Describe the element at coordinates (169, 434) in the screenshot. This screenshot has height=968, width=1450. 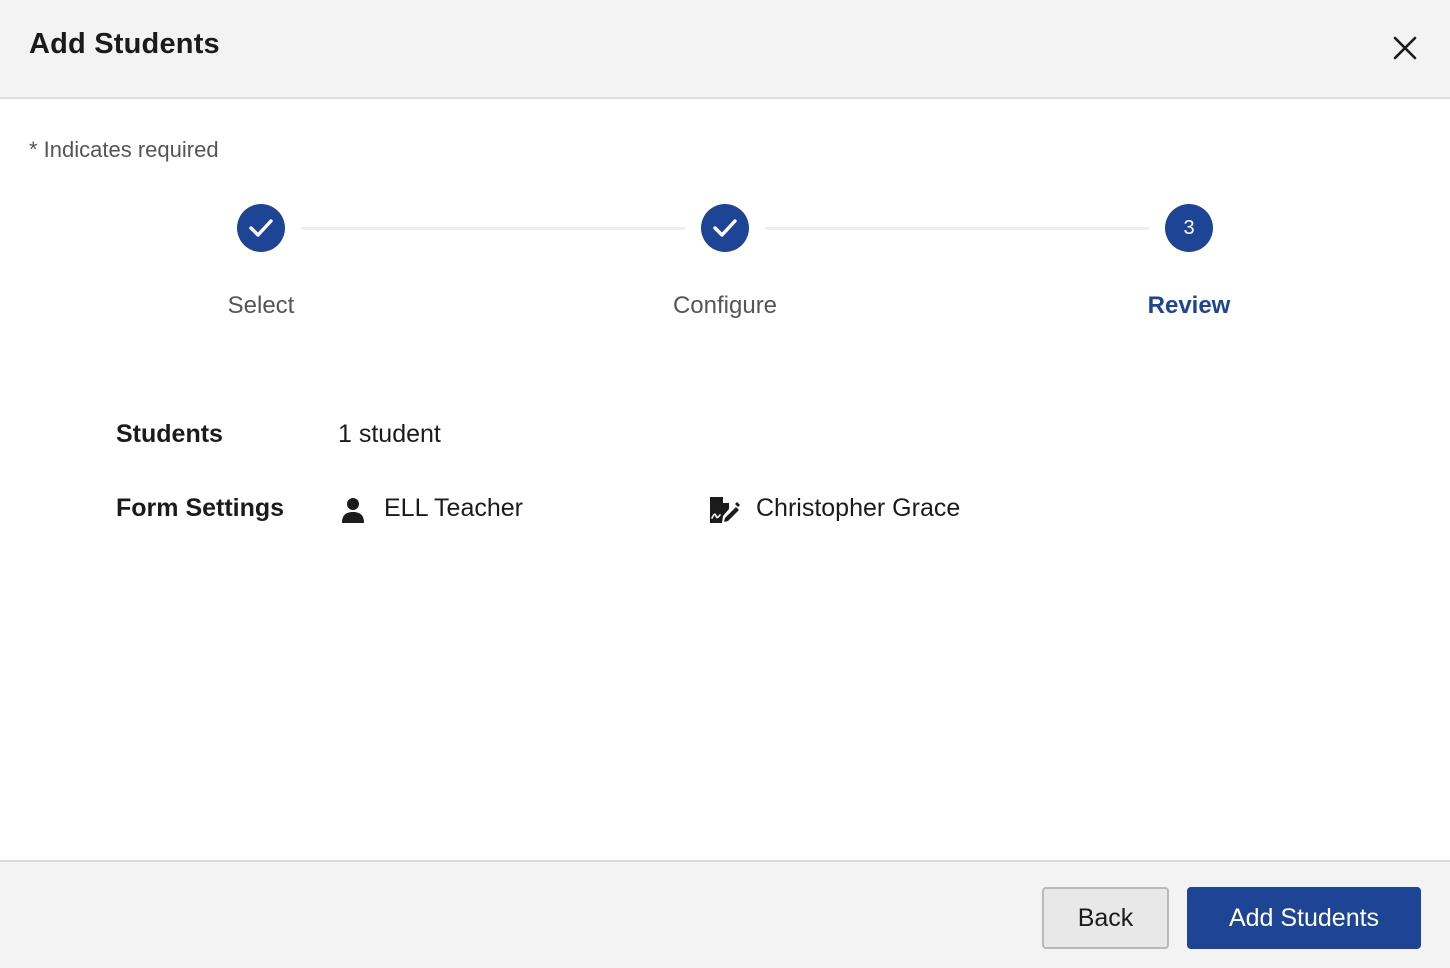
I see `students-label: Students` at that location.